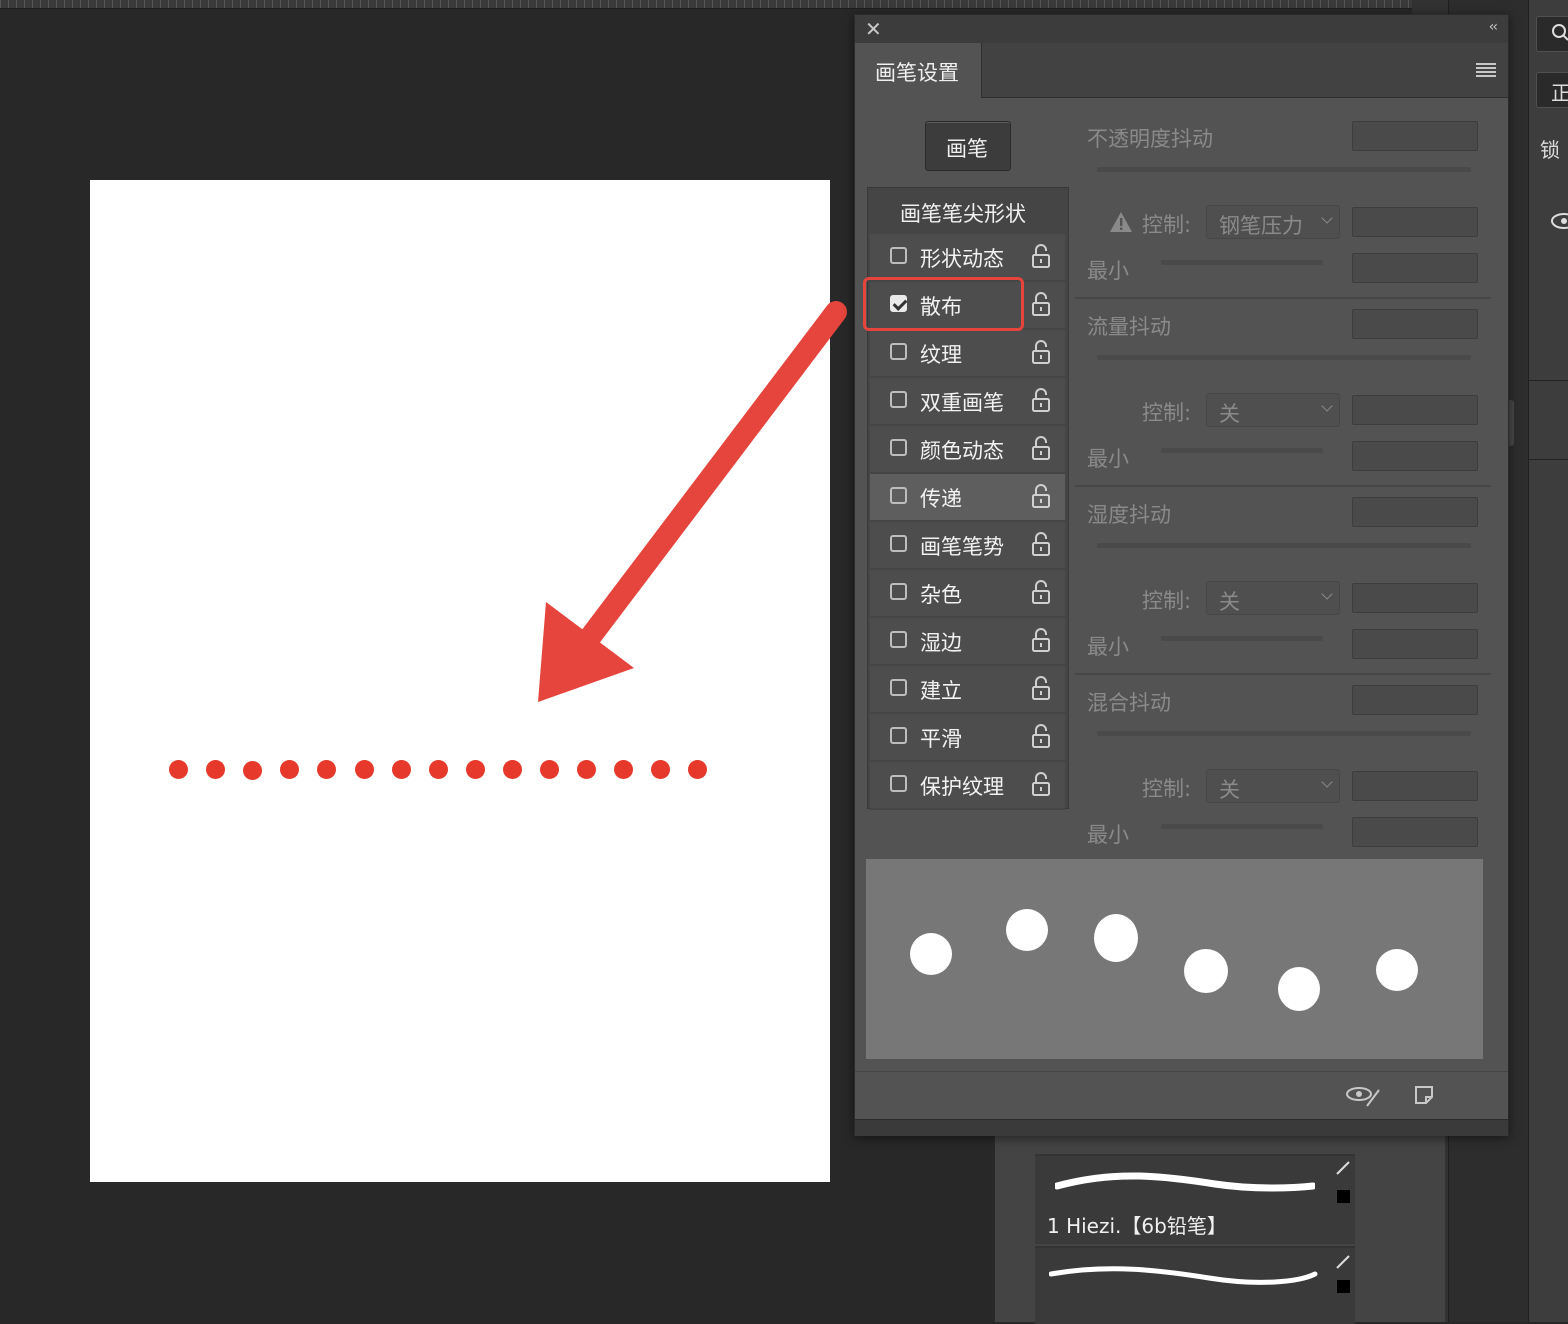  What do you see at coordinates (1415, 324) in the screenshot?
I see `flow-jitter-field` at bounding box center [1415, 324].